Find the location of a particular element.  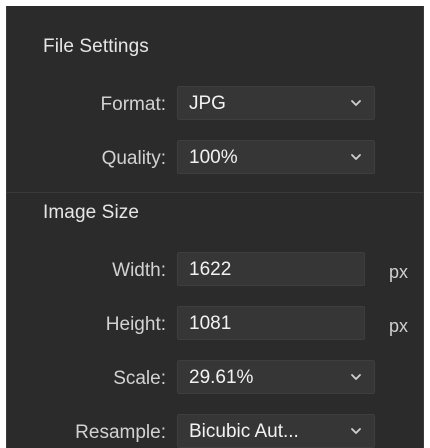

scale-select: 29.61% is located at coordinates (276, 377).